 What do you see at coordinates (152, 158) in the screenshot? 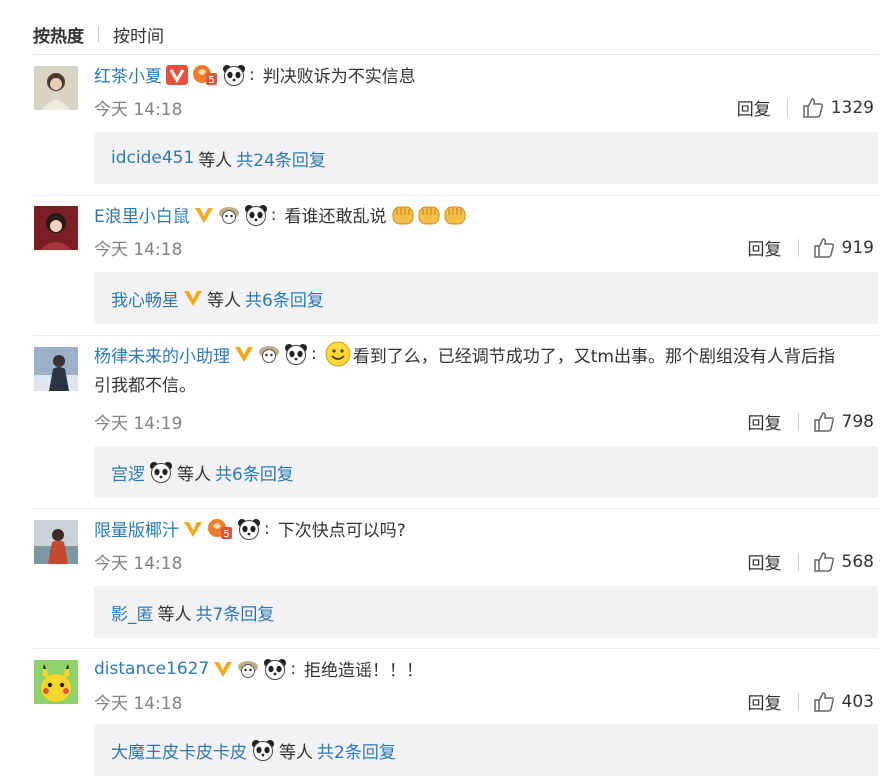
I see `reply-user-link: idcide451` at bounding box center [152, 158].